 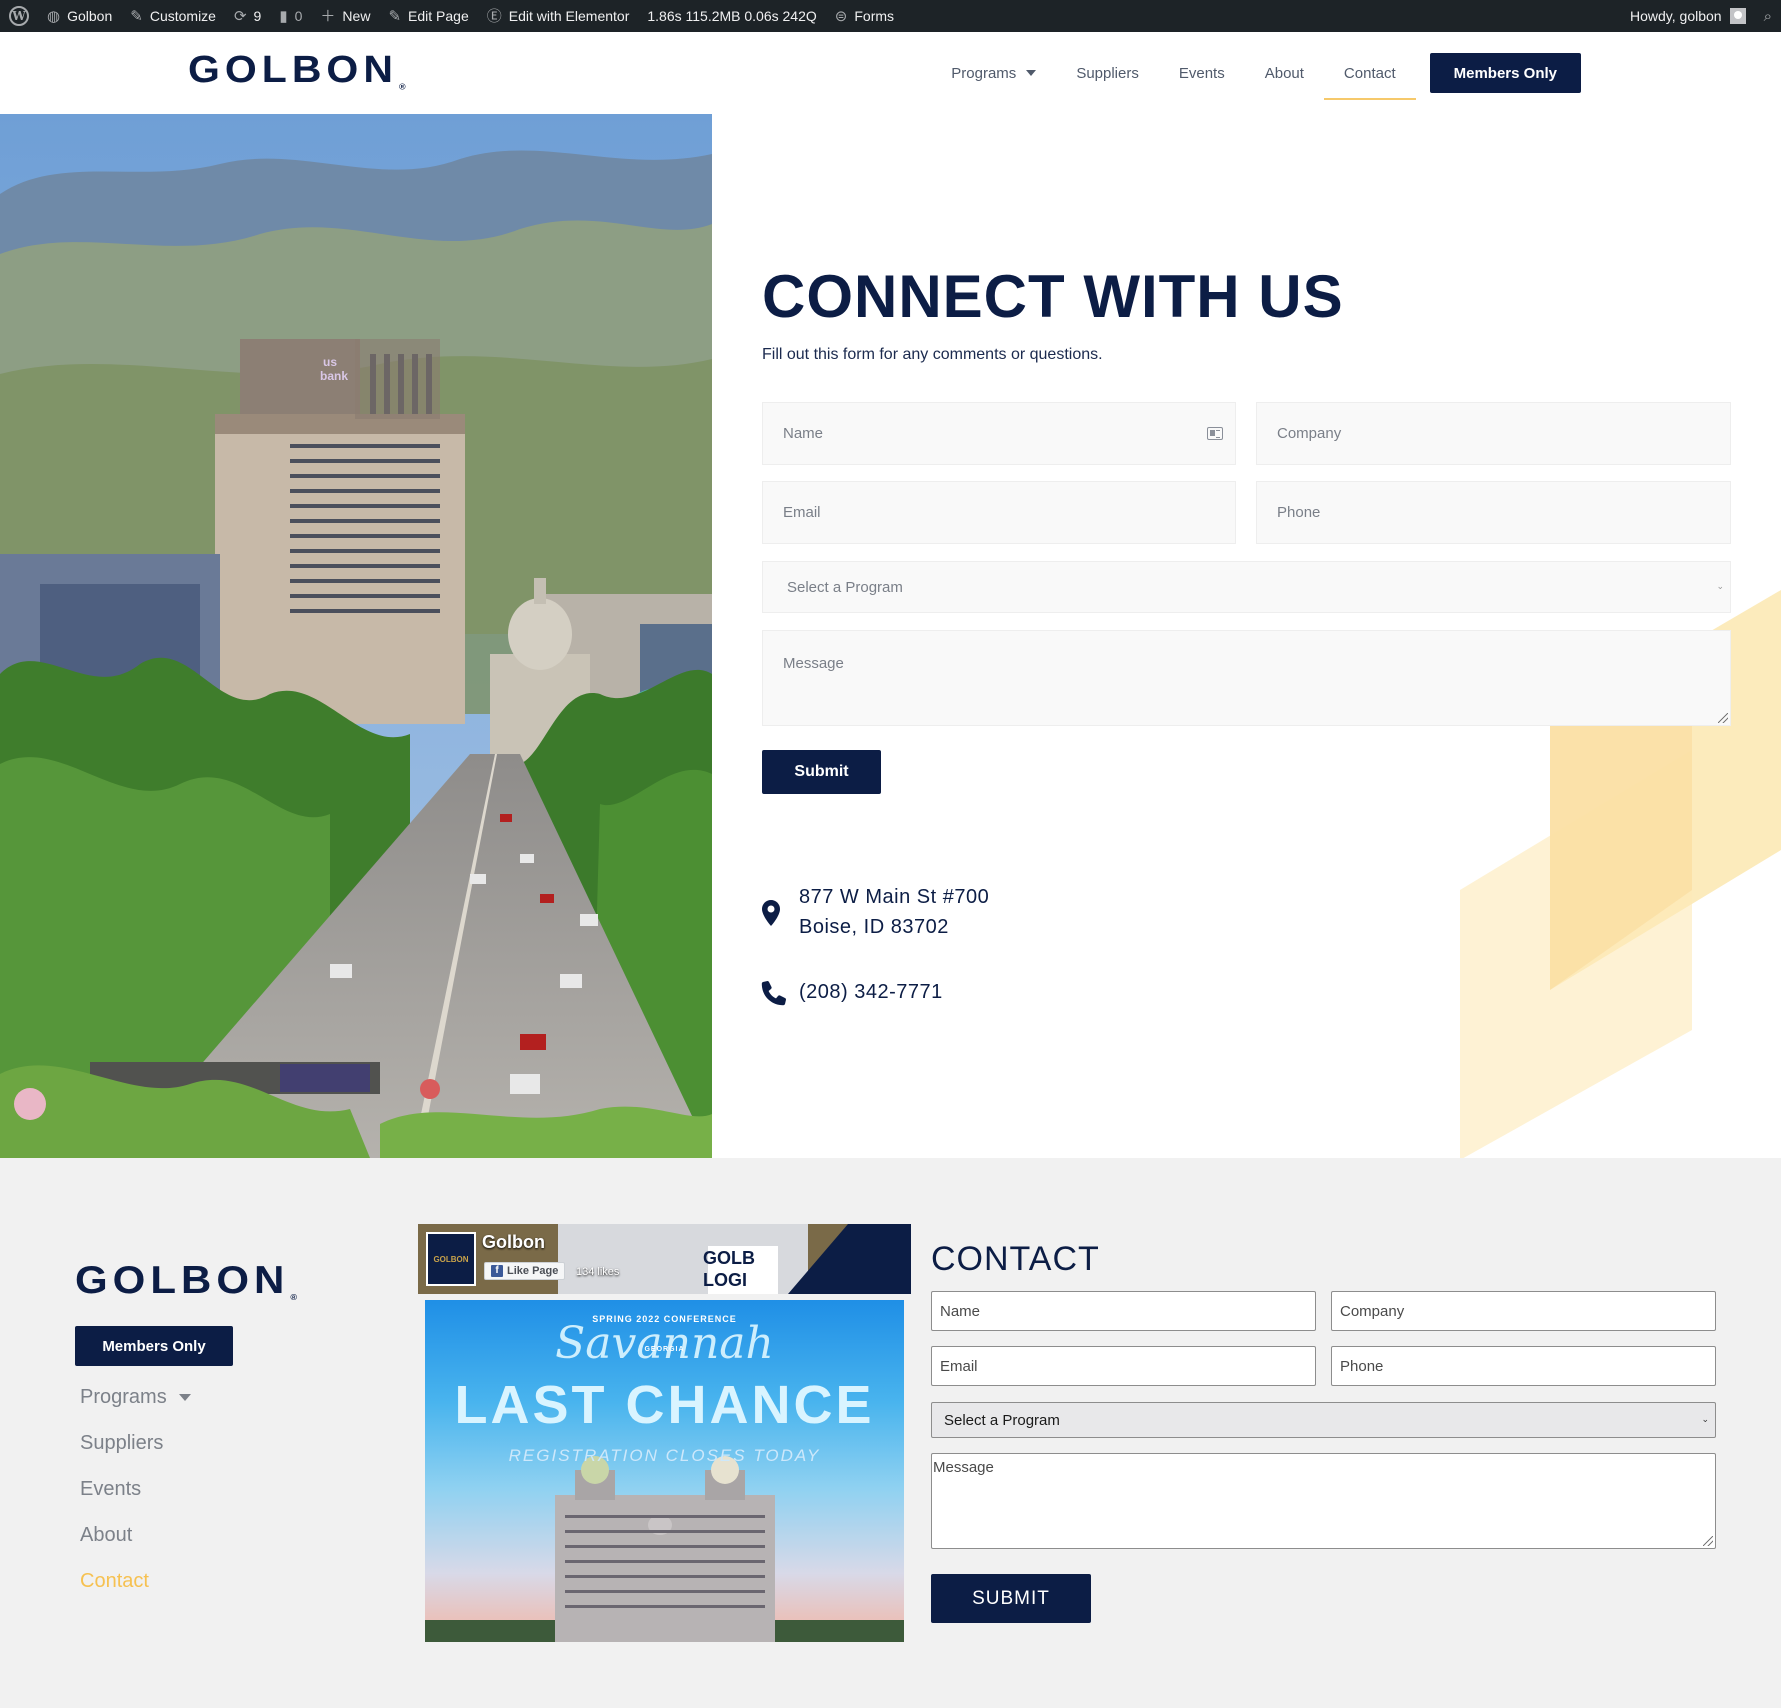 I want to click on admin-elementor-link: Ⓔ Edit with Elementor, so click(x=558, y=16).